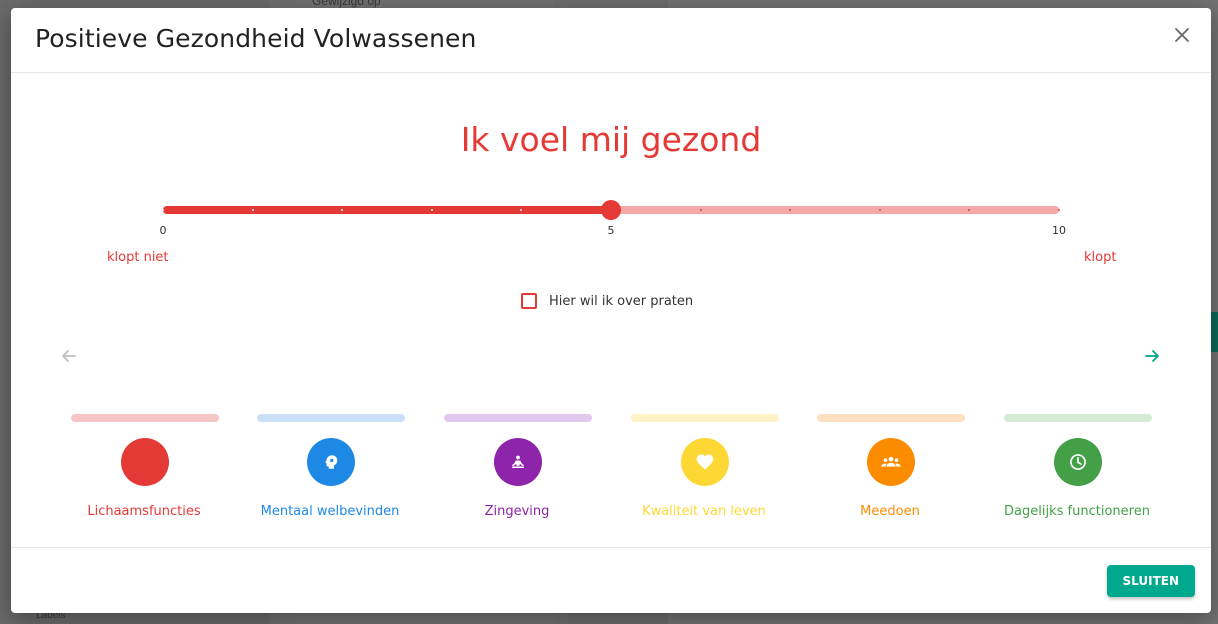  I want to click on arrow-right-icon, so click(1152, 356).